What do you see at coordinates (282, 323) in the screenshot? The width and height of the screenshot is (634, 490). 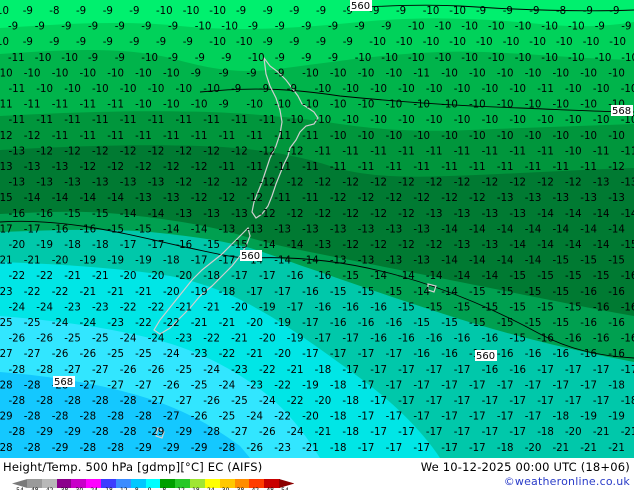 I see `temp-value: -19` at bounding box center [282, 323].